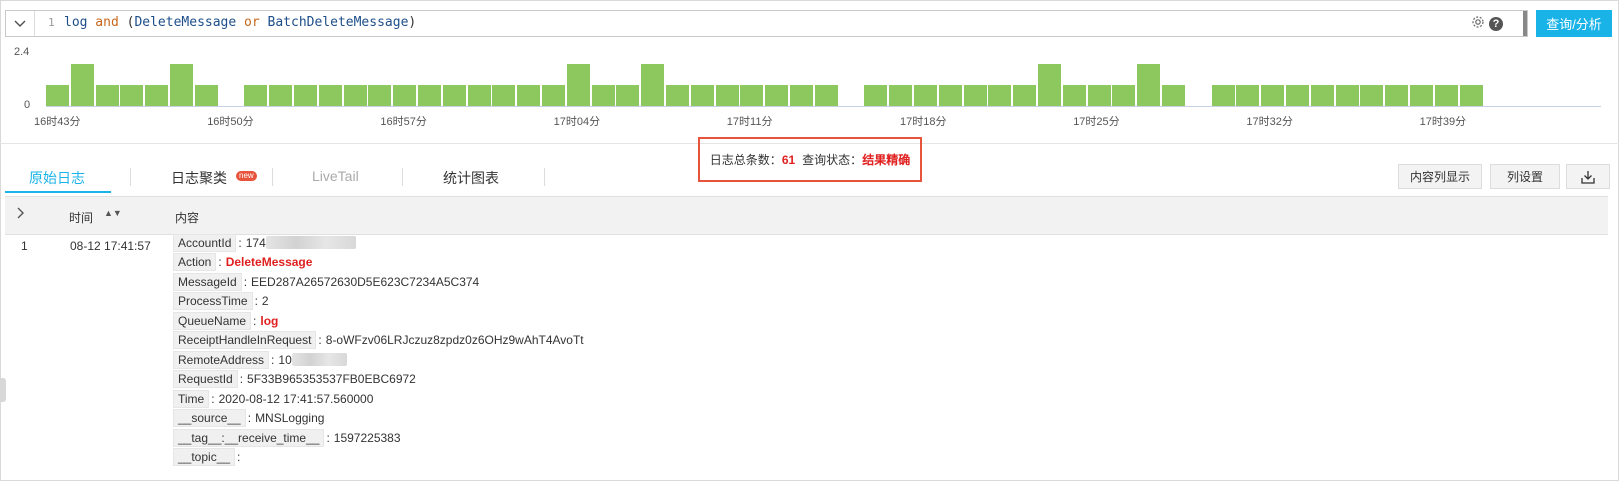 Image resolution: width=1619 pixels, height=481 pixels. Describe the element at coordinates (204, 457) in the screenshot. I see `field-key: __topic__` at that location.